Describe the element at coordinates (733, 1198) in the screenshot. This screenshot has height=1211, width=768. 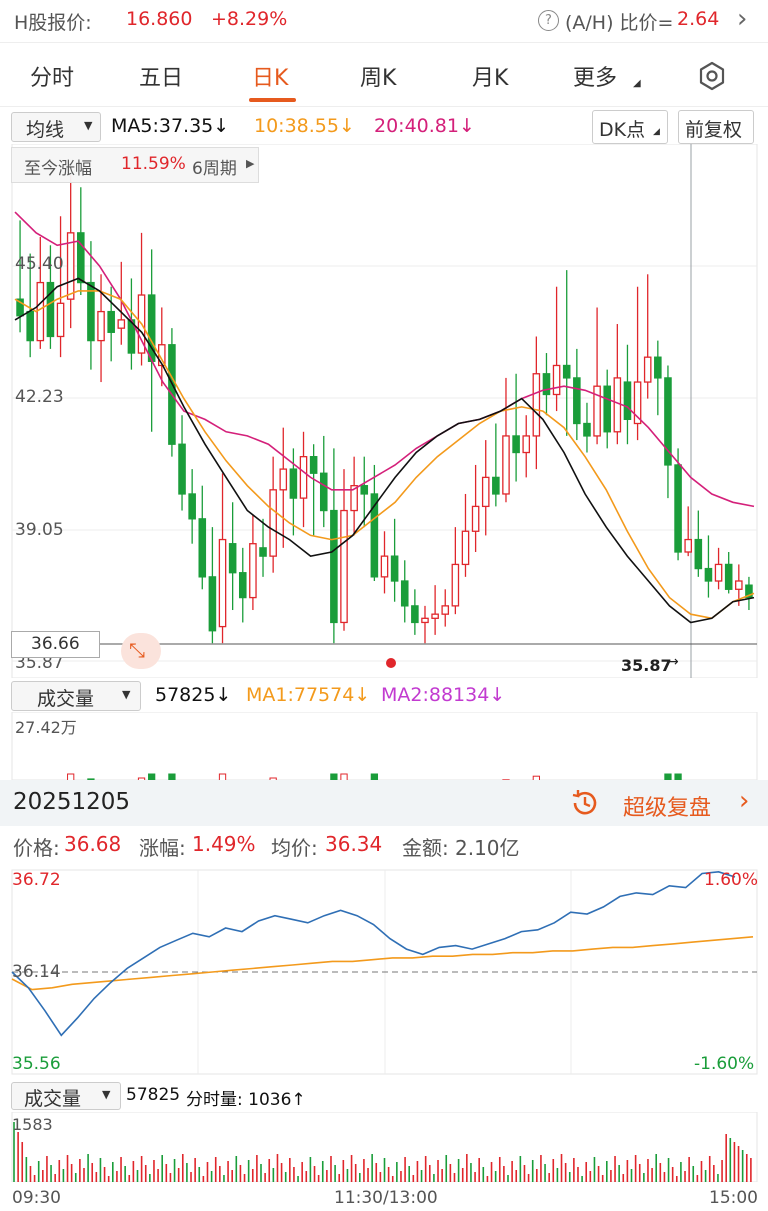
I see `time-label-close: 15:00` at that location.